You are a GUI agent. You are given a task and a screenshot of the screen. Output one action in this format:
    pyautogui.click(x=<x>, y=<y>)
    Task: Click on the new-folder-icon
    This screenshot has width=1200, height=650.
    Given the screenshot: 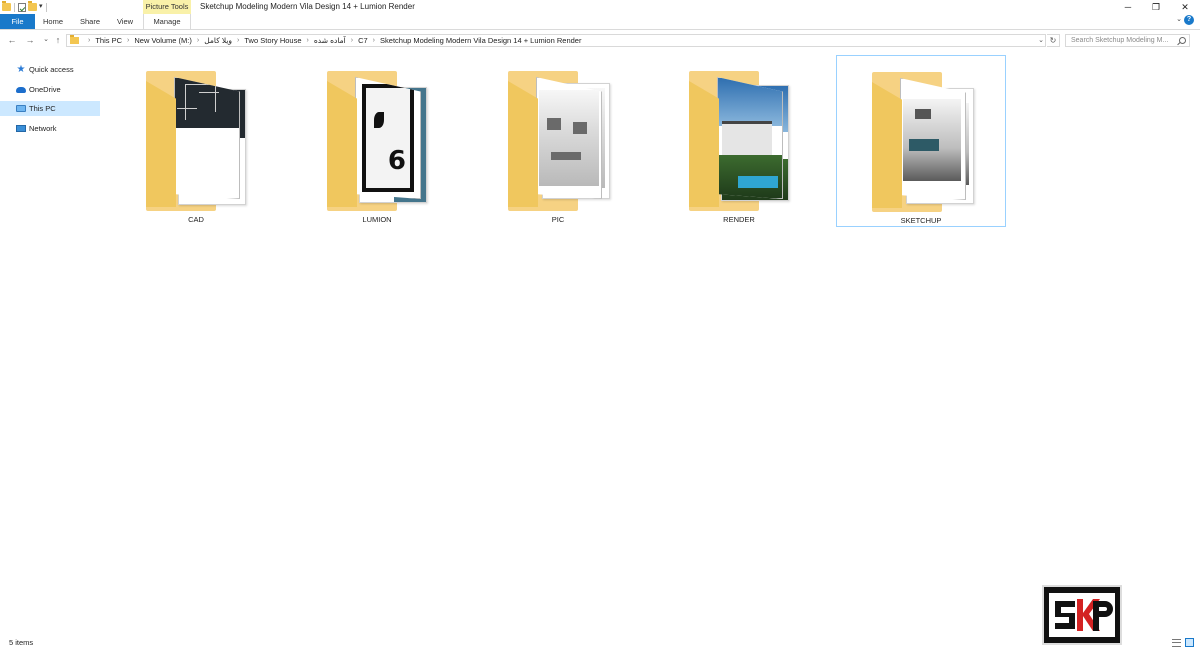 What is the action you would take?
    pyautogui.click(x=32, y=6)
    